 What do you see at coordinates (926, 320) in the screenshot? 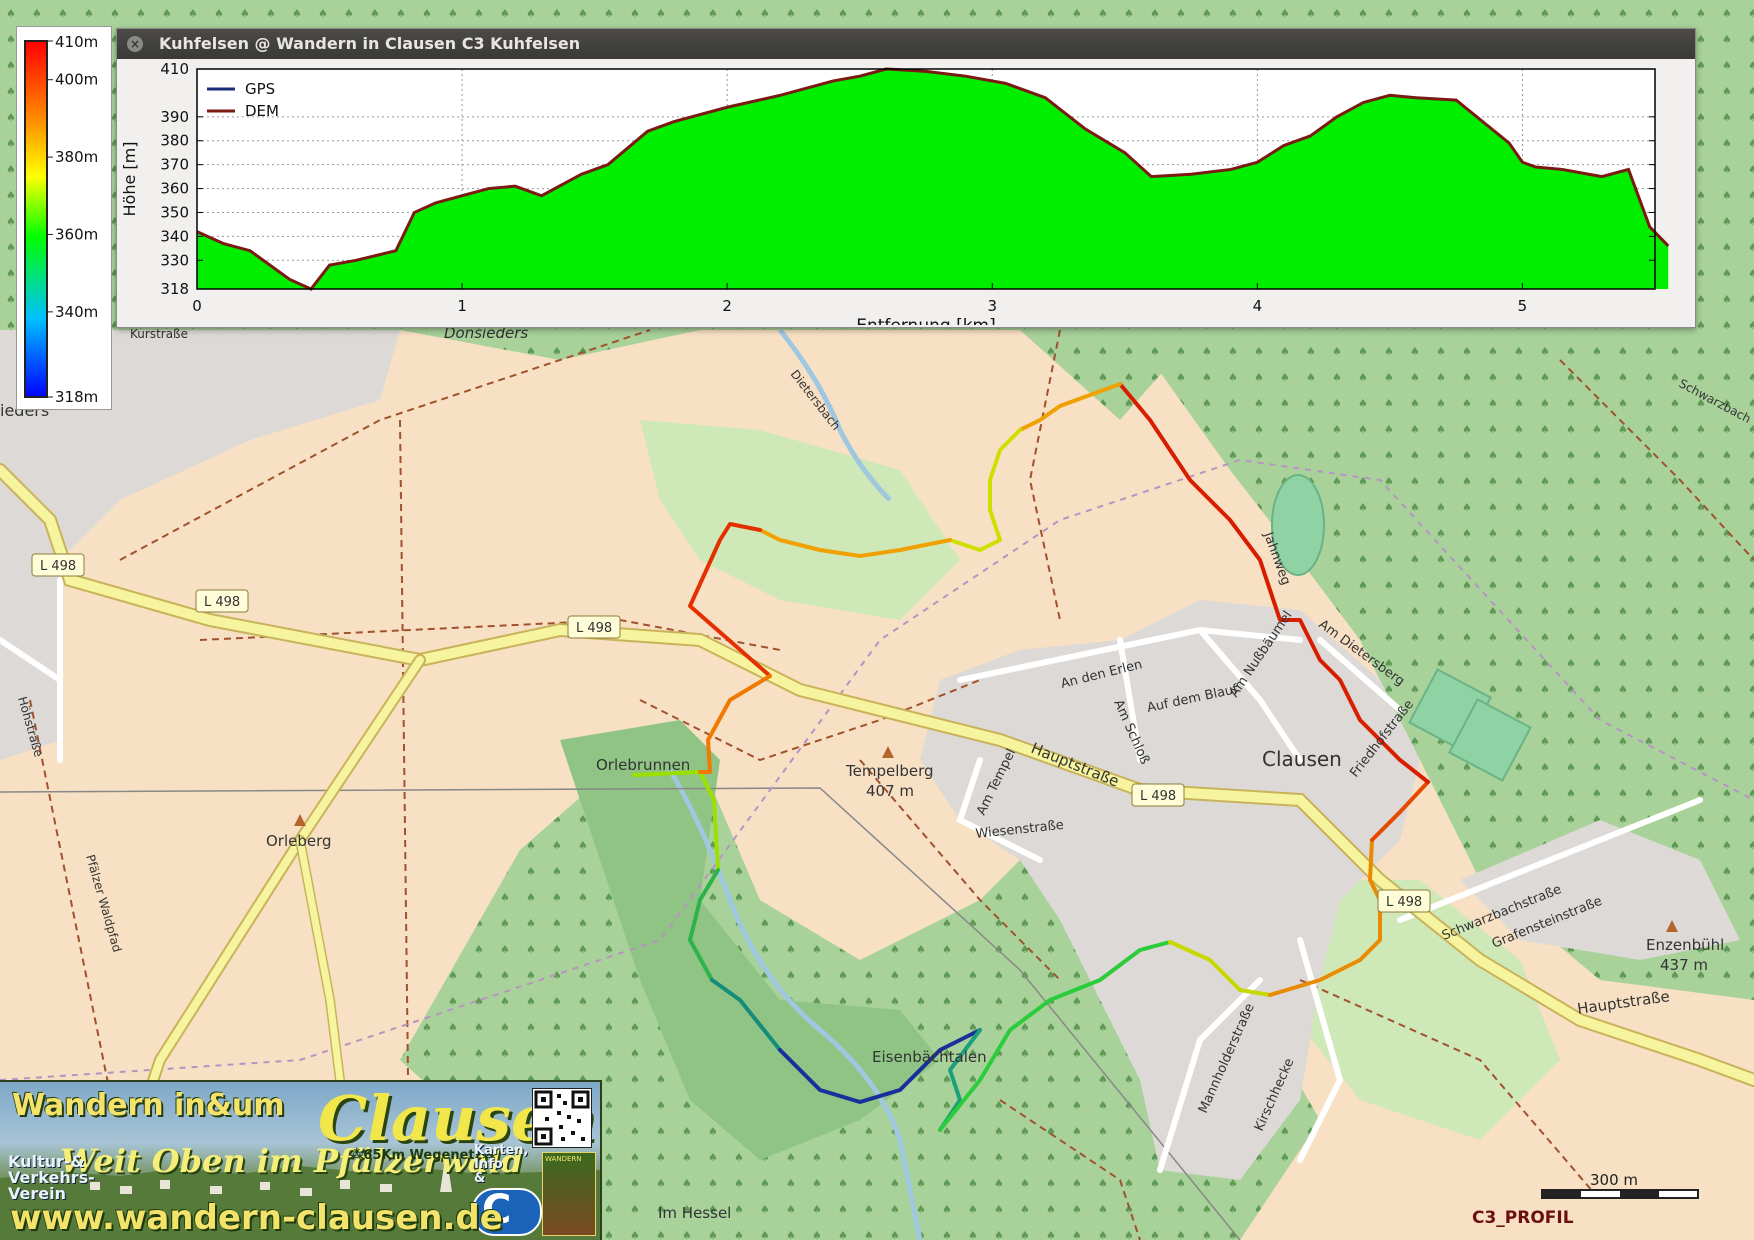
I see `x-axis-label: Entfernung [km]` at bounding box center [926, 320].